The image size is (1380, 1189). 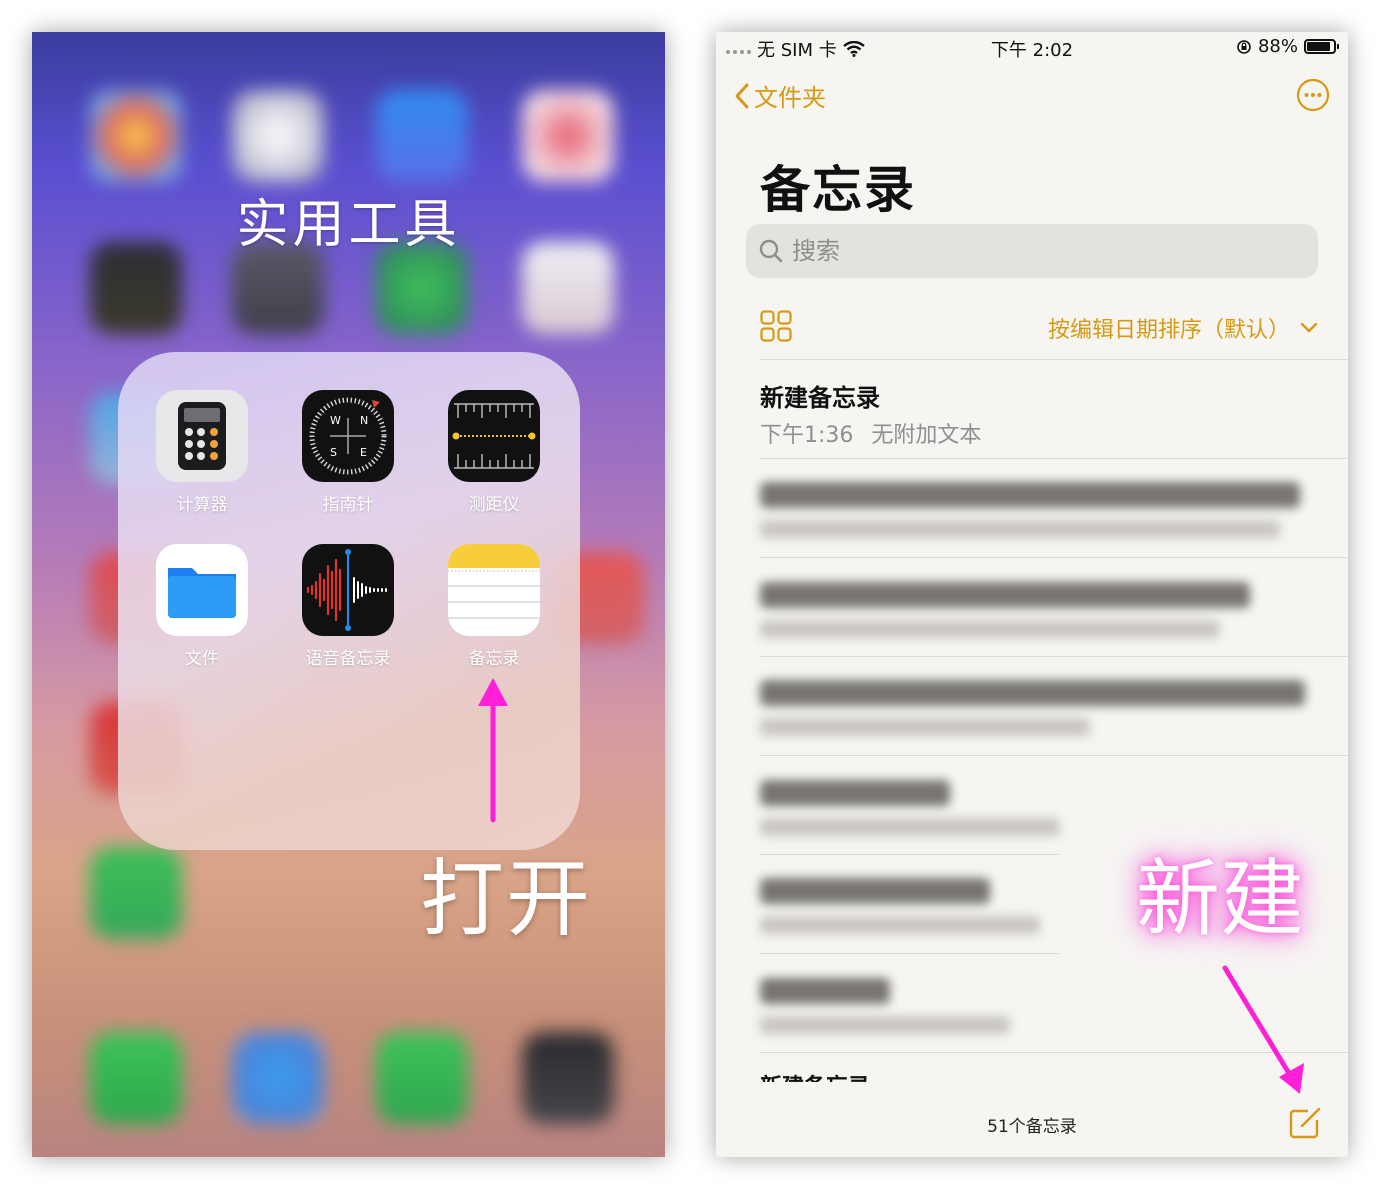 I want to click on chevron-left-icon, so click(x=742, y=95).